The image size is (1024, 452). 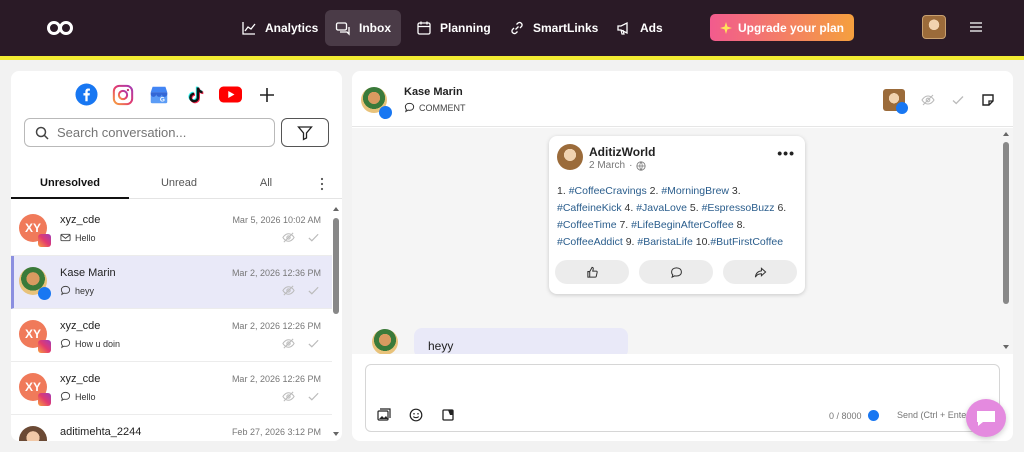 I want to click on hashtag: #EspressoBuzz, so click(x=738, y=208).